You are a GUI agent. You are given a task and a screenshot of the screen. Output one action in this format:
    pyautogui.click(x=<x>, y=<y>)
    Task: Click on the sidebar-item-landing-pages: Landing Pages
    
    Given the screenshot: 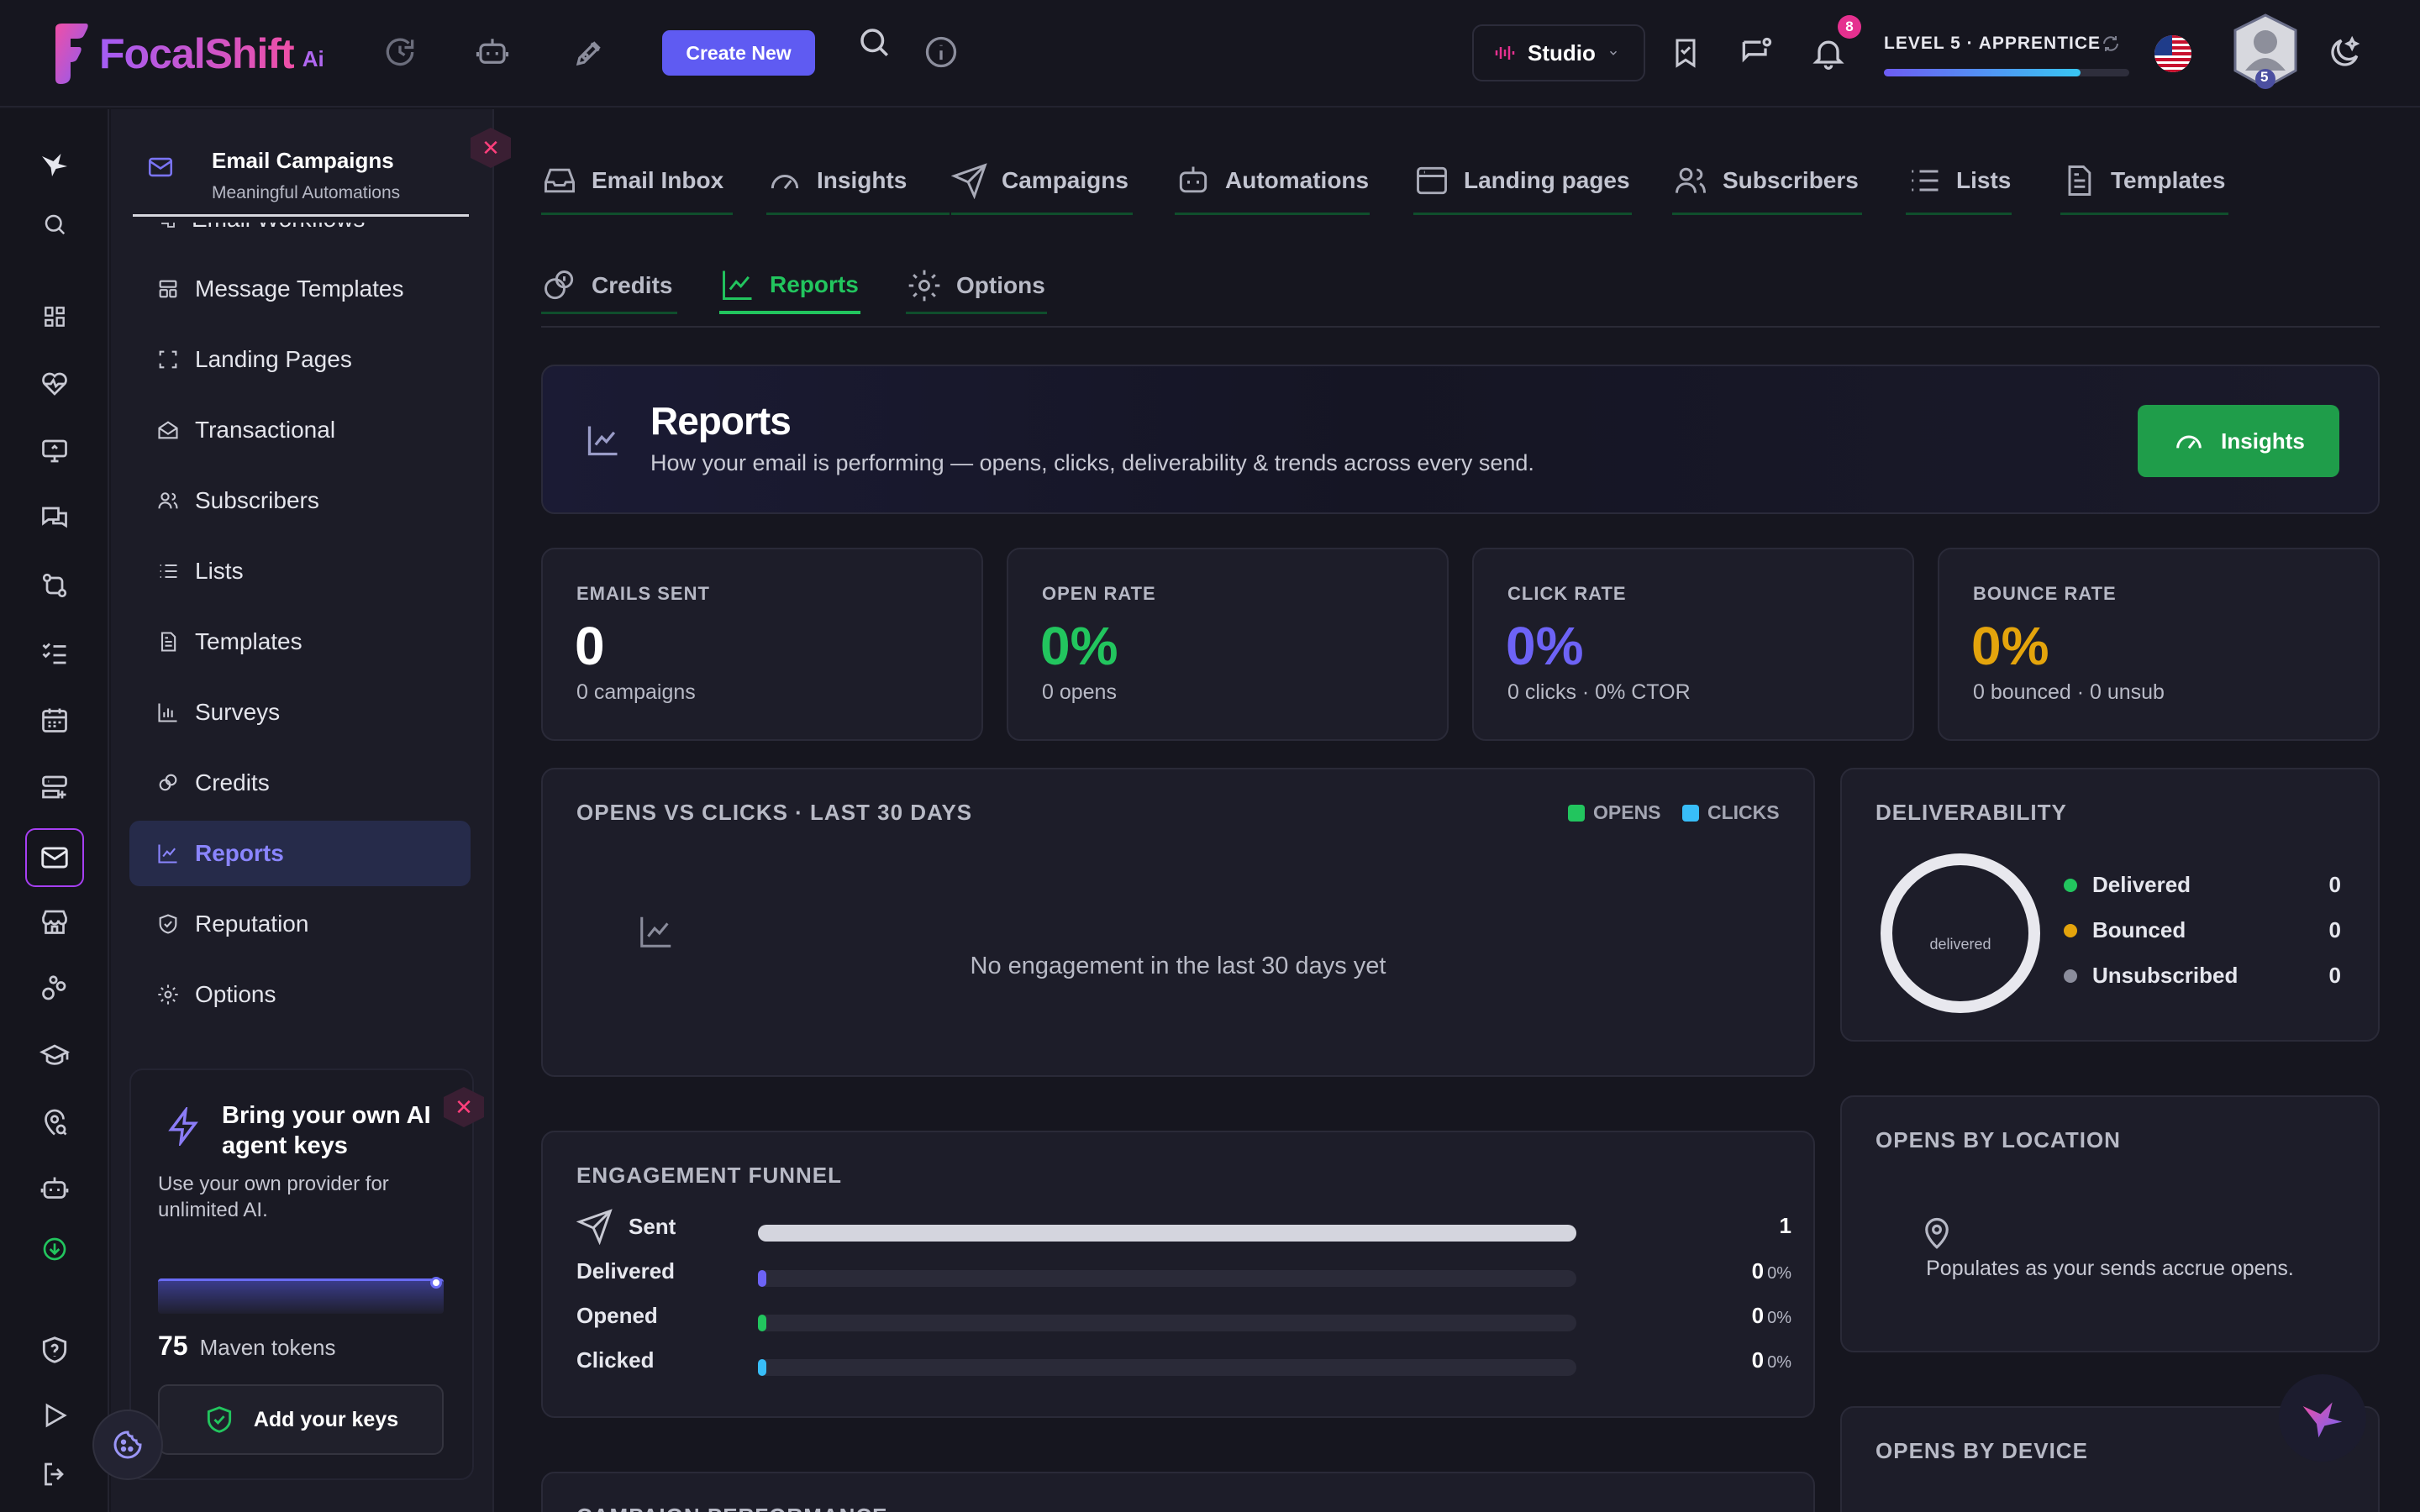 What is the action you would take?
    pyautogui.click(x=300, y=359)
    